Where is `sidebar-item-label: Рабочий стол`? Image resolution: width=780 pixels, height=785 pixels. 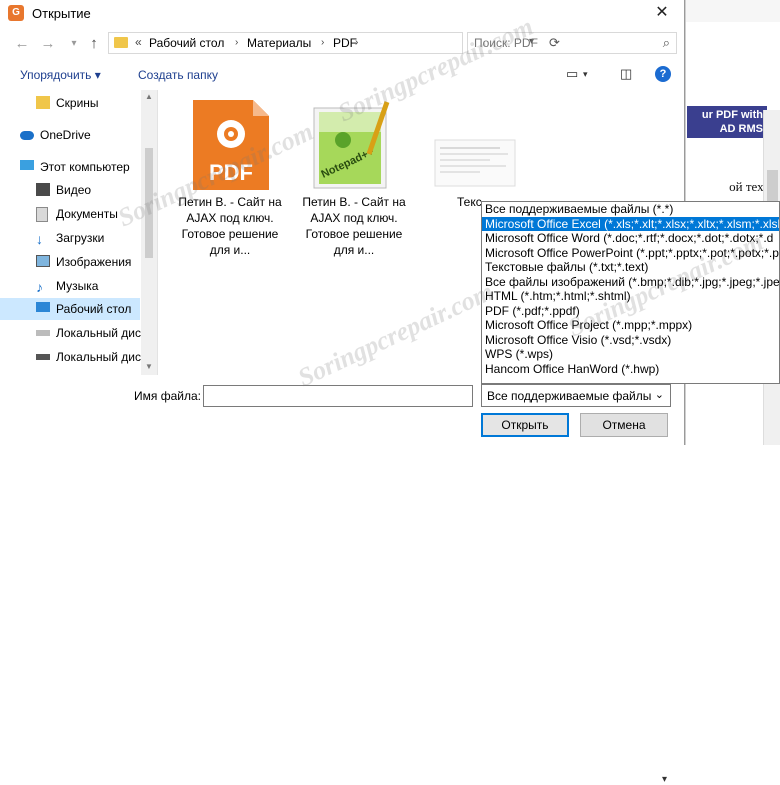
sidebar-item-label: Рабочий стол is located at coordinates (94, 309).